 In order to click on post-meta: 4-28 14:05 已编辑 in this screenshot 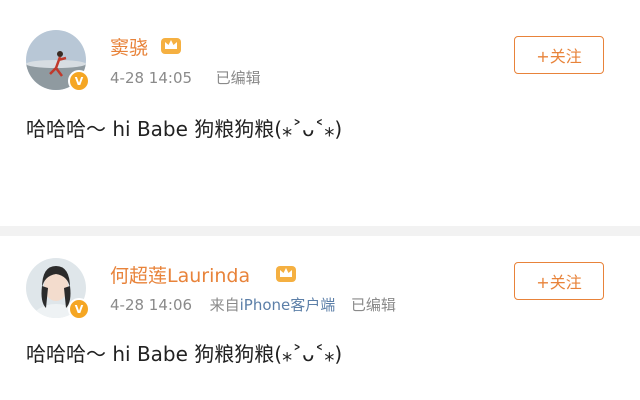, I will do `click(185, 77)`.